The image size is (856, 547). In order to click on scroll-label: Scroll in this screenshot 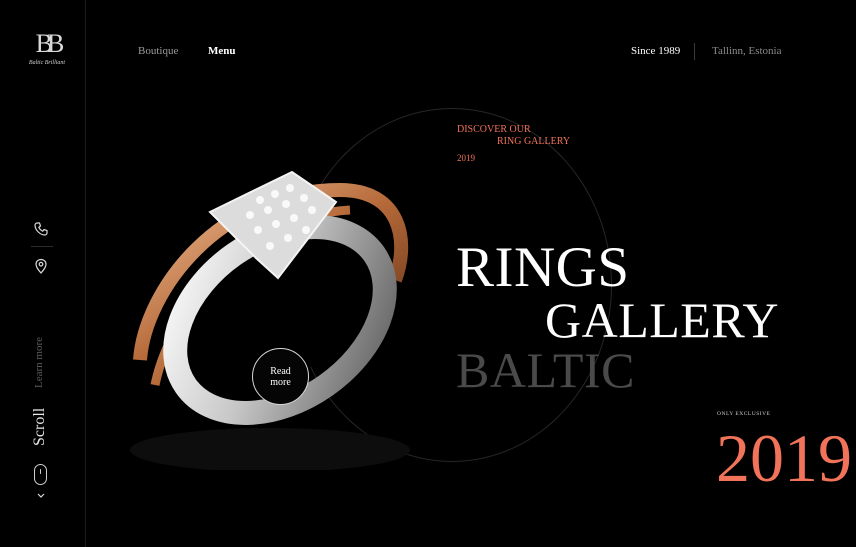, I will do `click(39, 426)`.